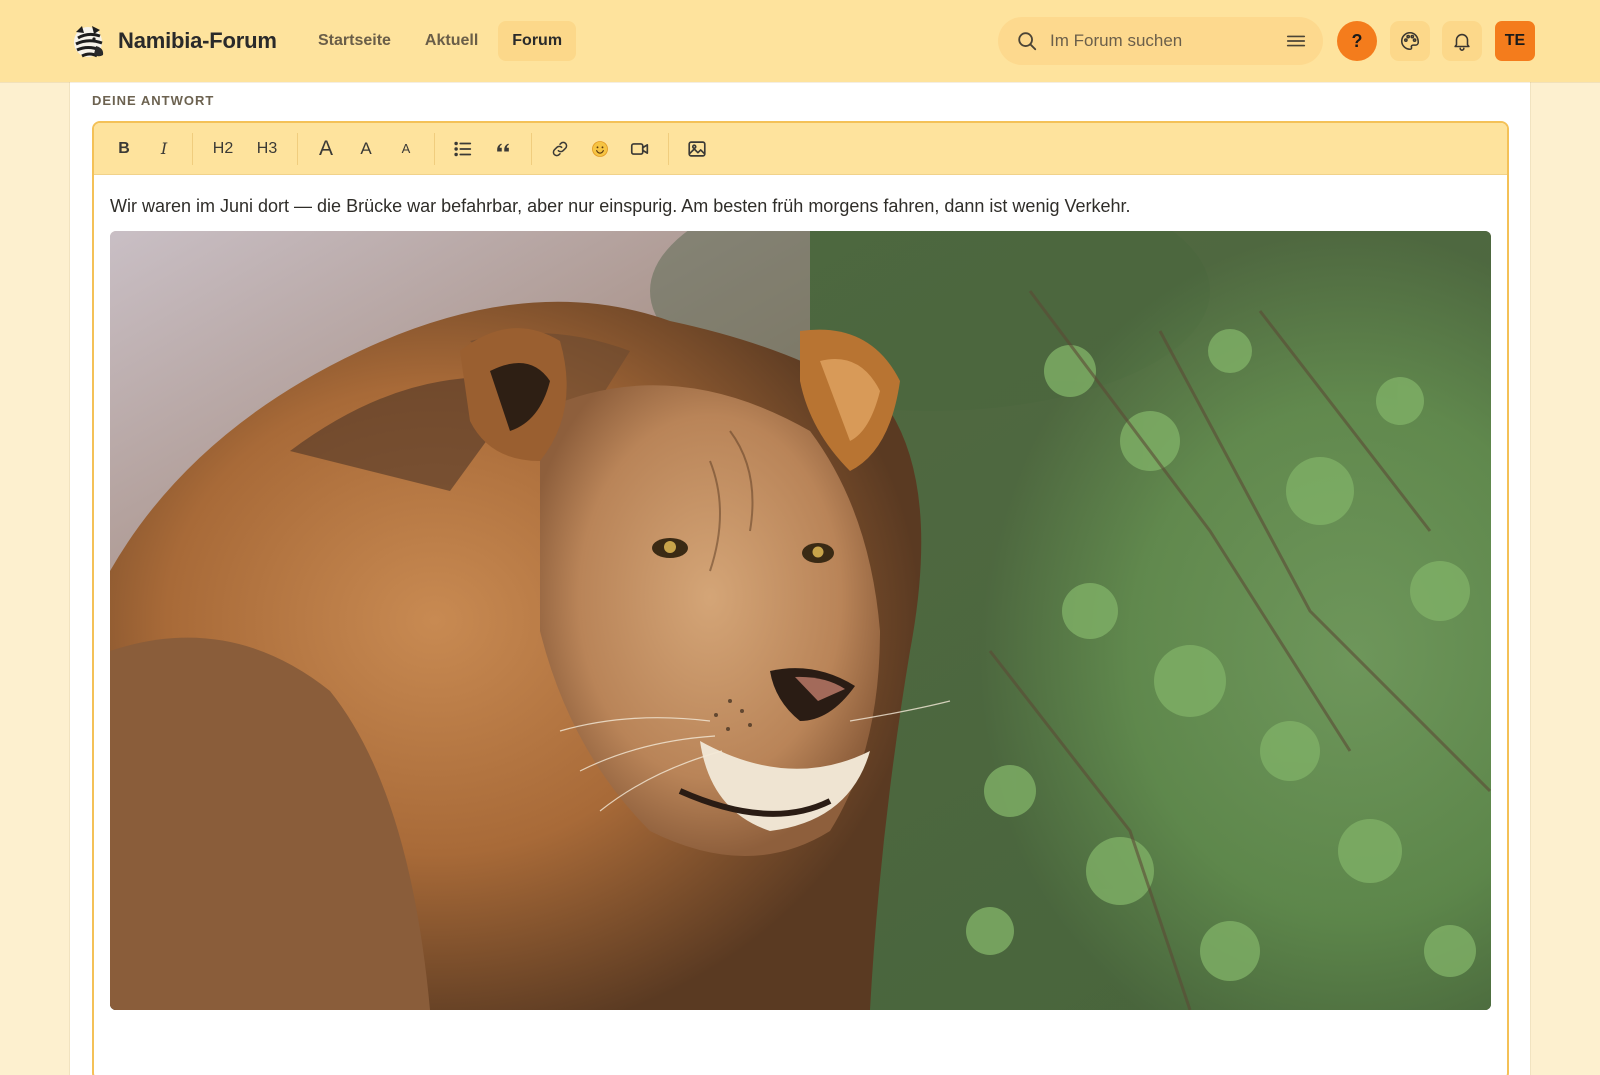  What do you see at coordinates (1167, 41) in the screenshot?
I see `search-input` at bounding box center [1167, 41].